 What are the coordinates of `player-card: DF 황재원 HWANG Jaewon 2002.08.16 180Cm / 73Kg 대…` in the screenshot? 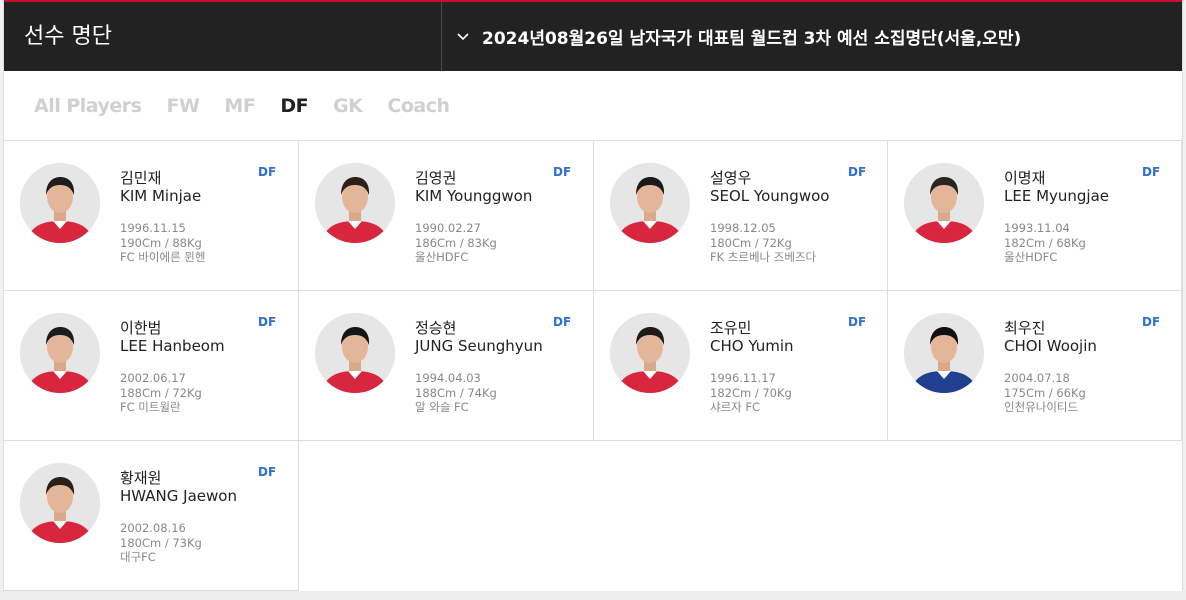 It's located at (151, 516).